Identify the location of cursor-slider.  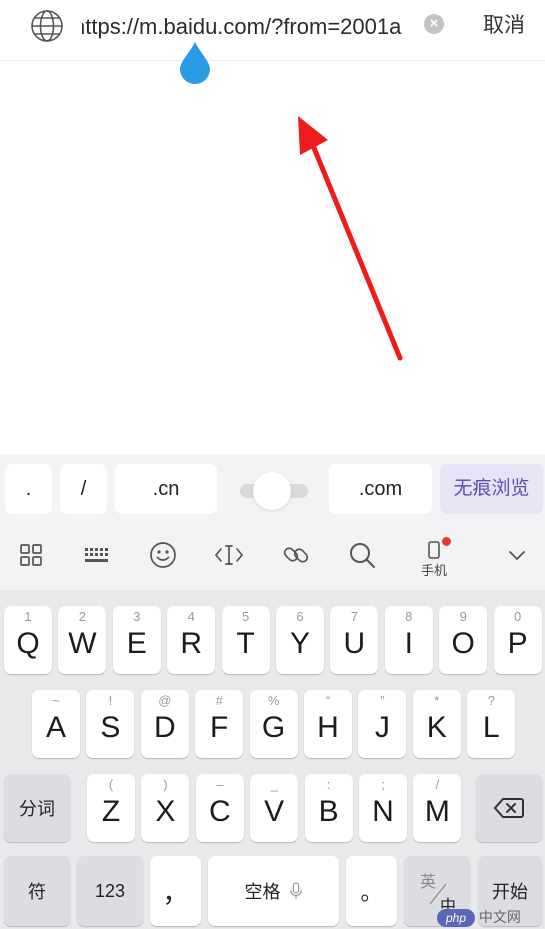
(274, 491).